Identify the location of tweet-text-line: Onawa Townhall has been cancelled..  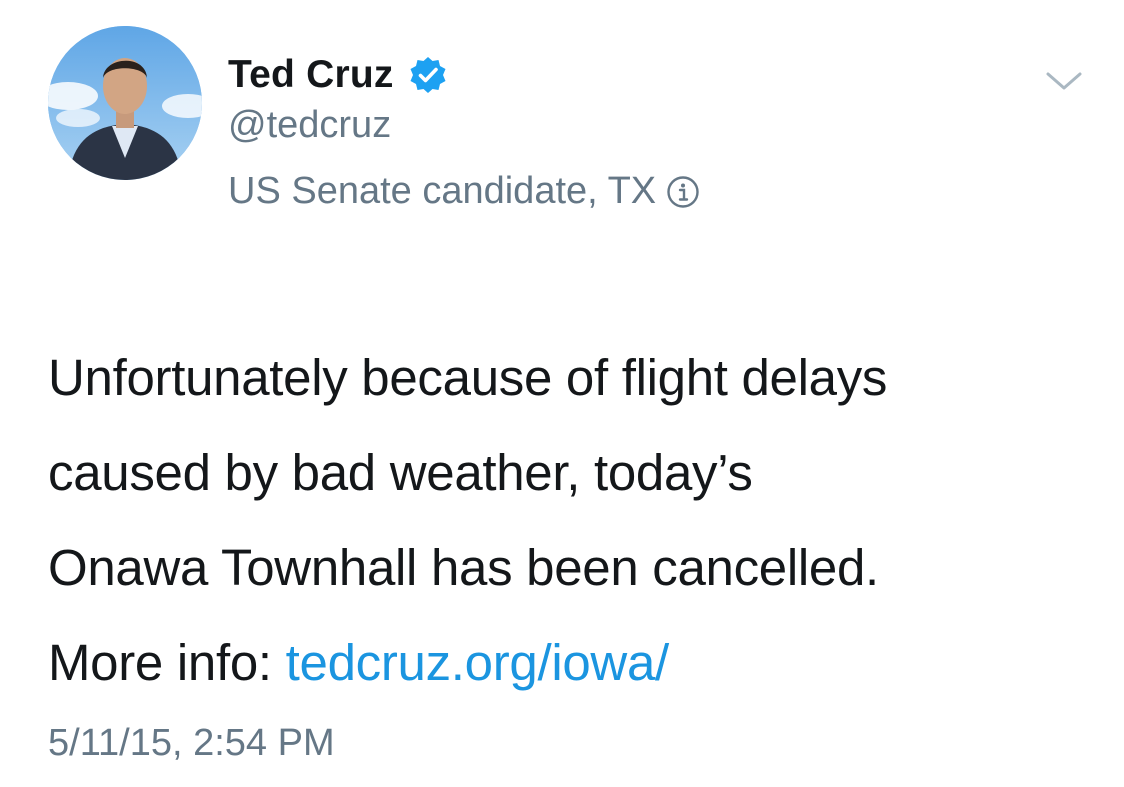
(463, 567).